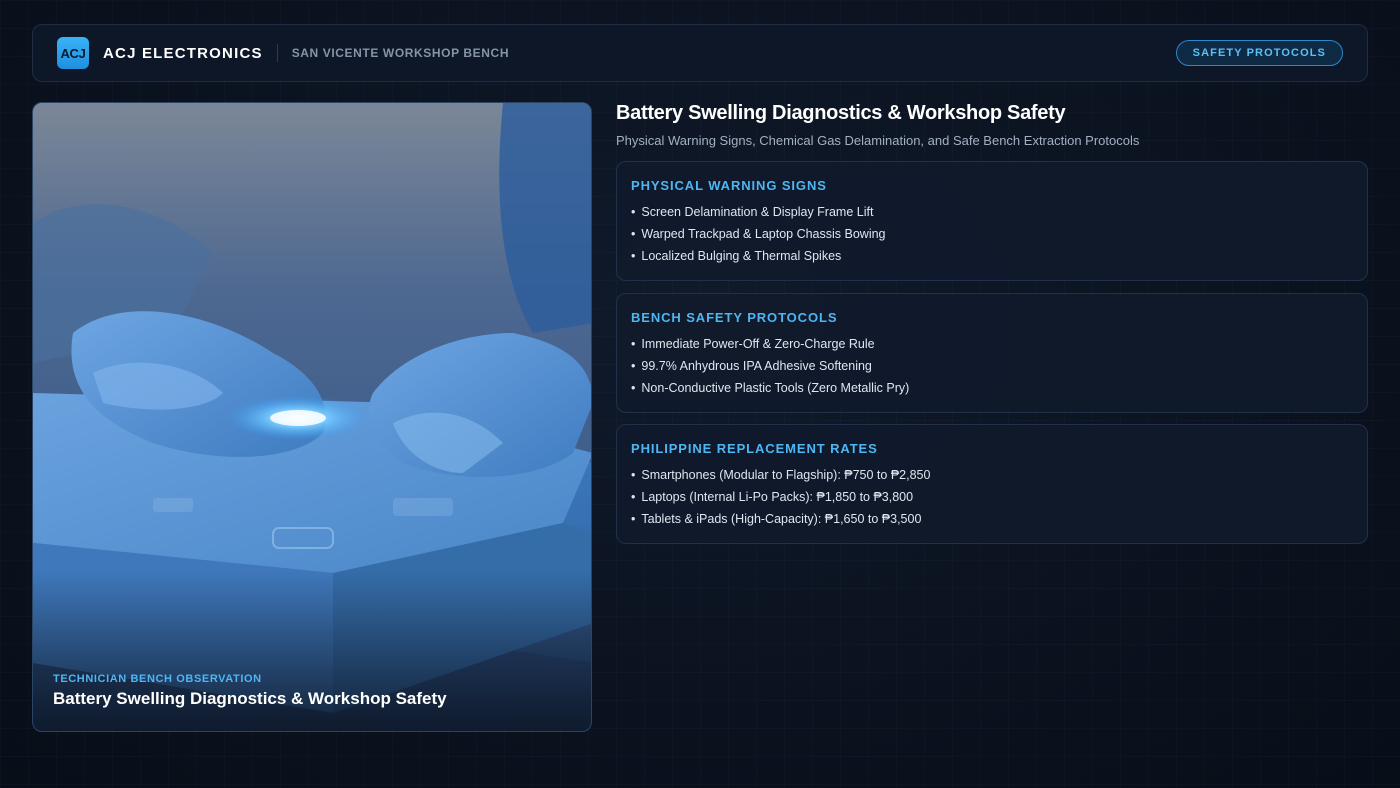 This screenshot has height=788, width=1400. I want to click on brand-logo: ACJ, so click(73, 53).